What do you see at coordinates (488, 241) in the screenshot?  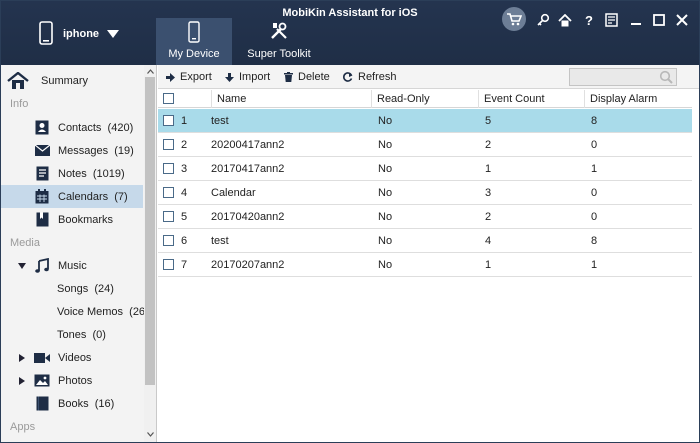 I see `cell-event-count: 4` at bounding box center [488, 241].